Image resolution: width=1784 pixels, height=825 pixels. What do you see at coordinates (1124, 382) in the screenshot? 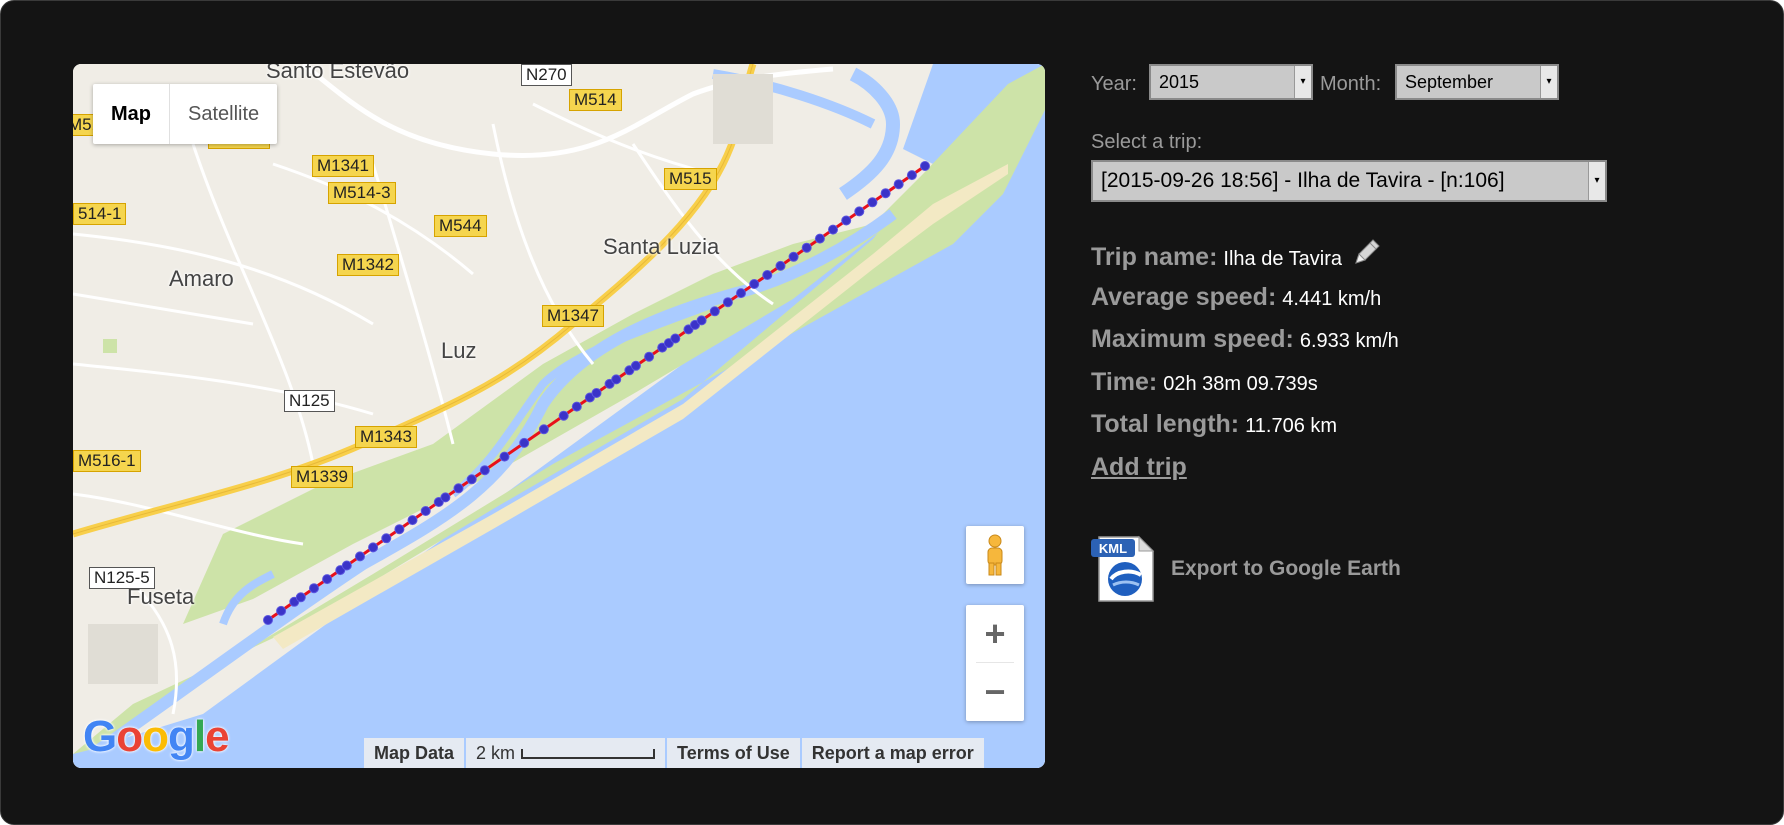
I see `time-label: Time:` at bounding box center [1124, 382].